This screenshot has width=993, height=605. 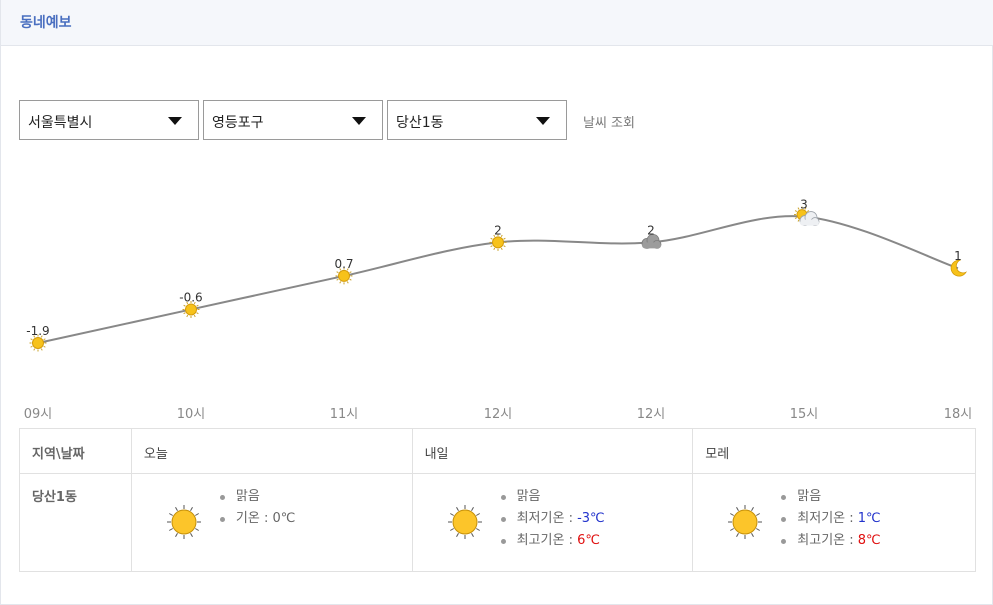 What do you see at coordinates (190, 297) in the screenshot?
I see `data-label: -0.6` at bounding box center [190, 297].